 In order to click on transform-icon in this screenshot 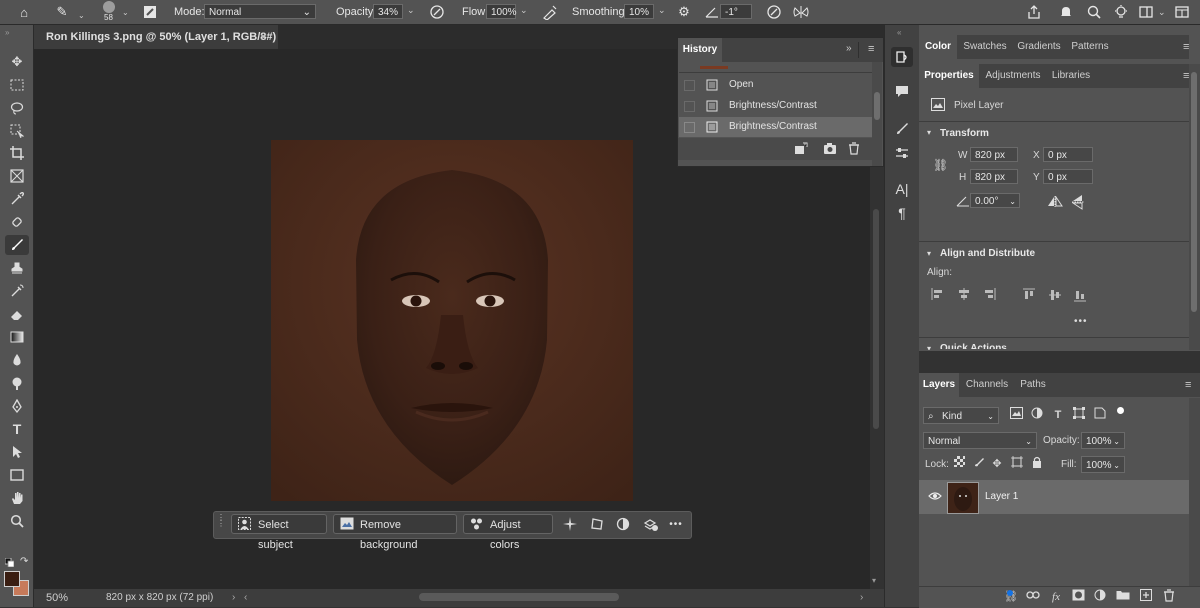, I will do `click(597, 524)`.